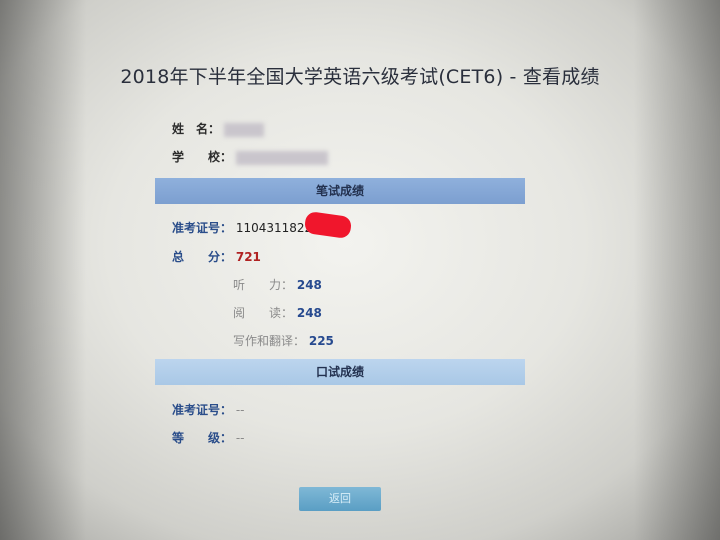 This screenshot has width=720, height=540. What do you see at coordinates (340, 191) in the screenshot?
I see `written-score-header: 笔试成绩` at bounding box center [340, 191].